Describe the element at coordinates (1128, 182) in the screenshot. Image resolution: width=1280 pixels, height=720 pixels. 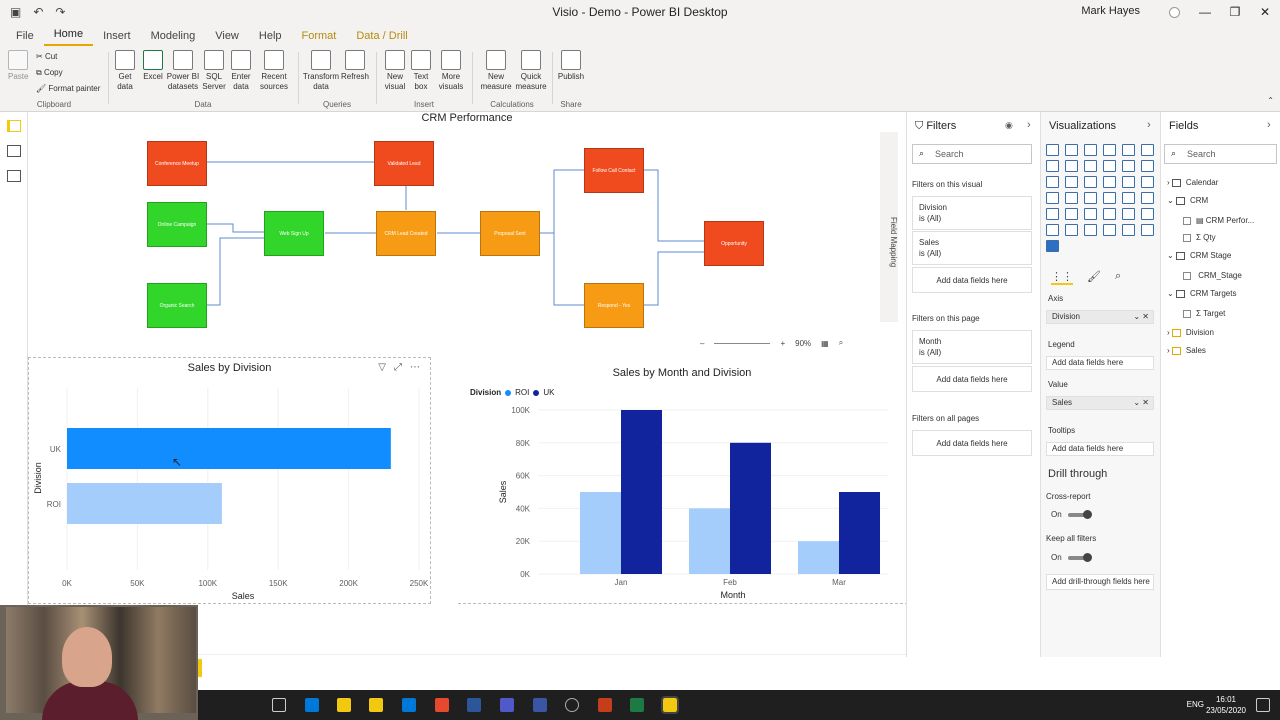
I see `donut-icon` at that location.